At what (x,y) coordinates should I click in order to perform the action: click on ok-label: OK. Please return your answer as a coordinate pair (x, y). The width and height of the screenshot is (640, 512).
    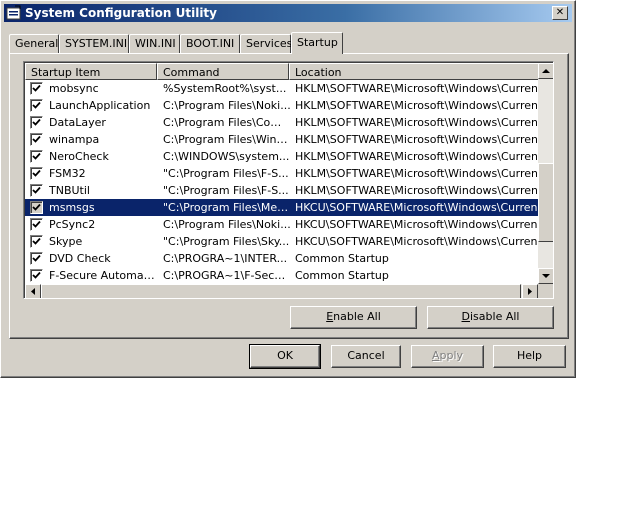
    Looking at the image, I should click on (285, 355).